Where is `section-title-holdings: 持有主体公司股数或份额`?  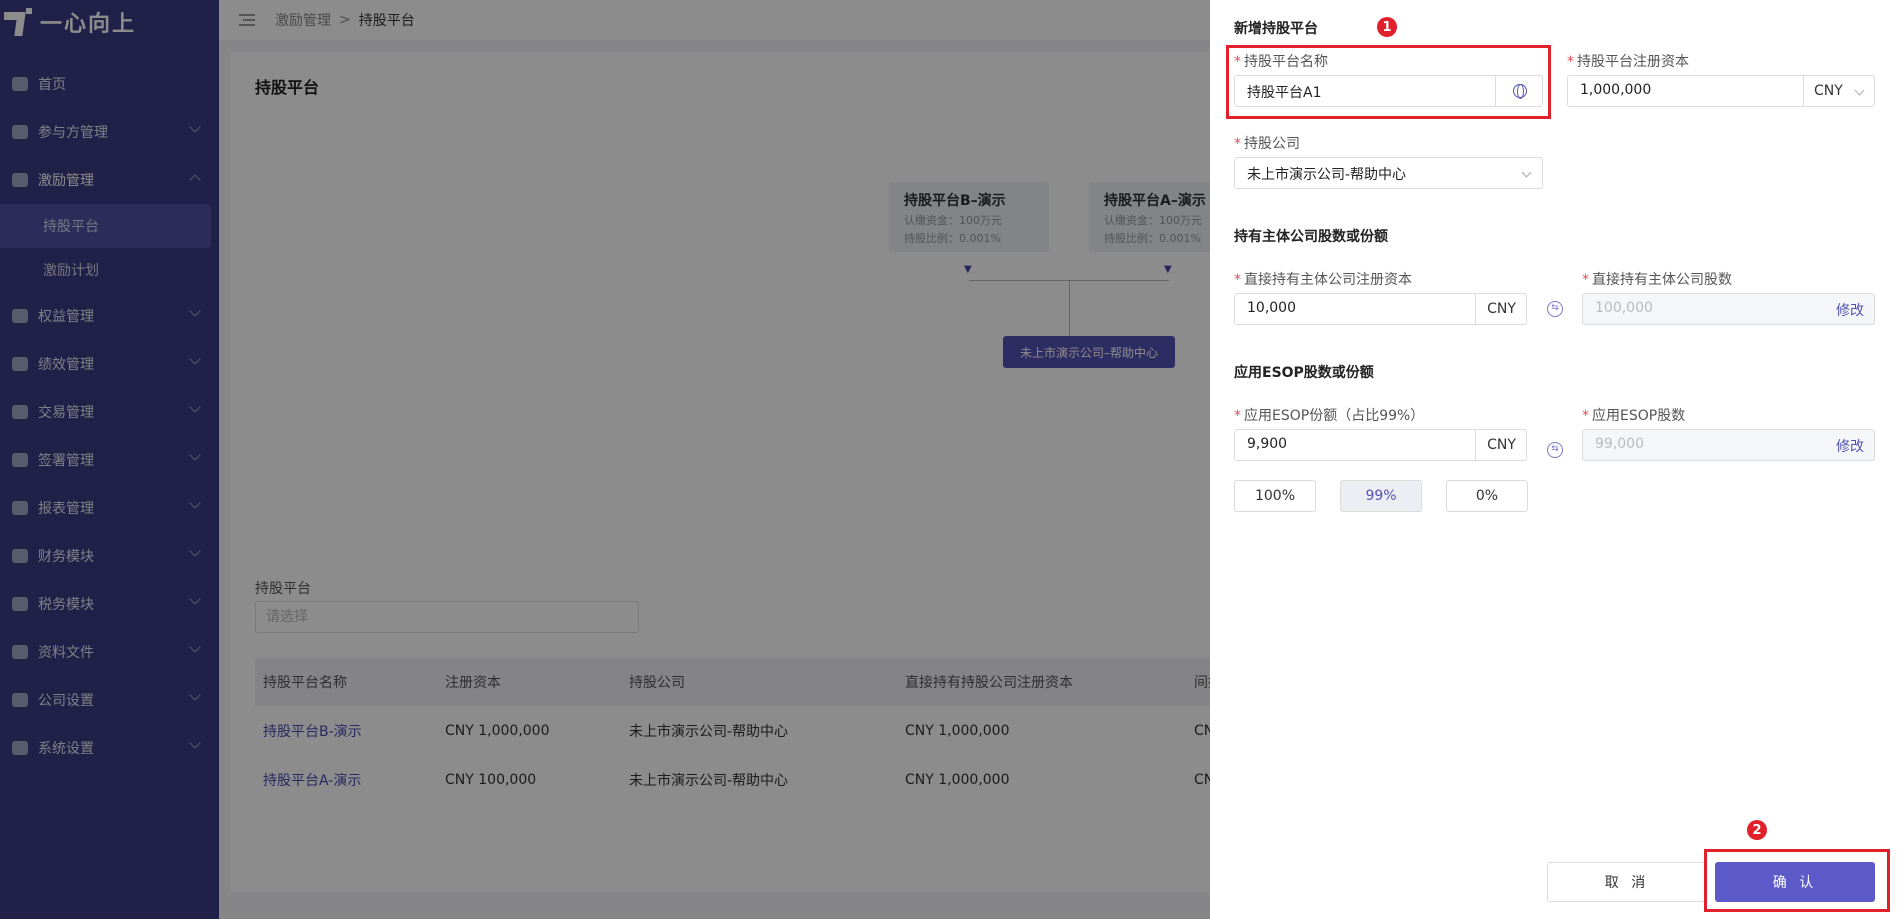 section-title-holdings: 持有主体公司股数或份额 is located at coordinates (1311, 237).